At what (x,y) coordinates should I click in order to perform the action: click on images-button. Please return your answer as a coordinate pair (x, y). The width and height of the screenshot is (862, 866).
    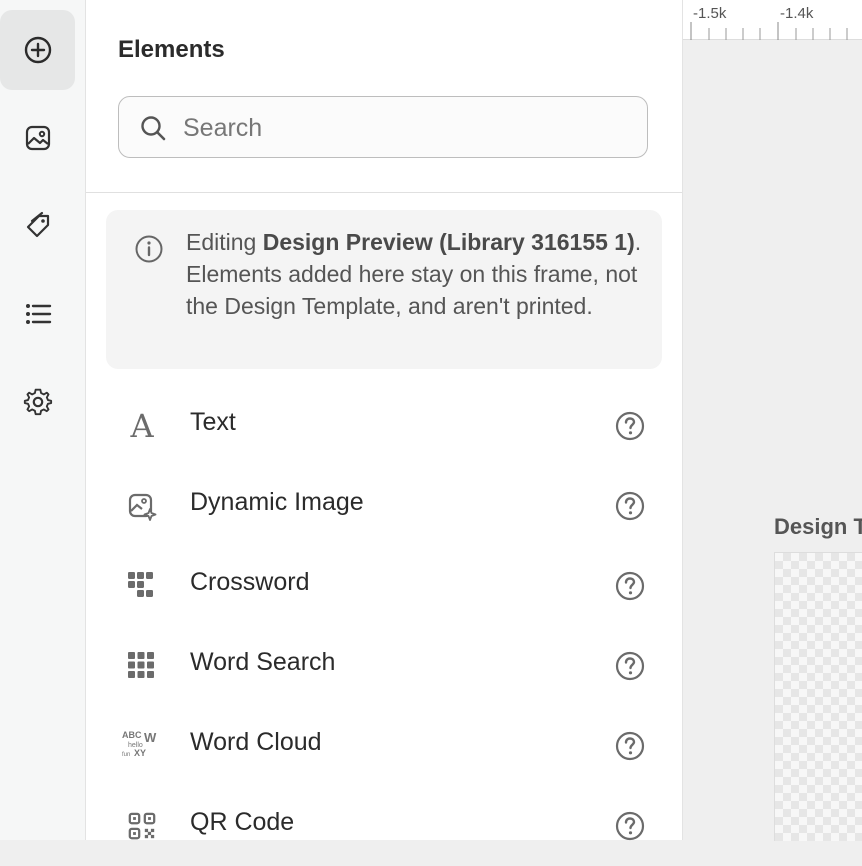
    Looking at the image, I should click on (37, 138).